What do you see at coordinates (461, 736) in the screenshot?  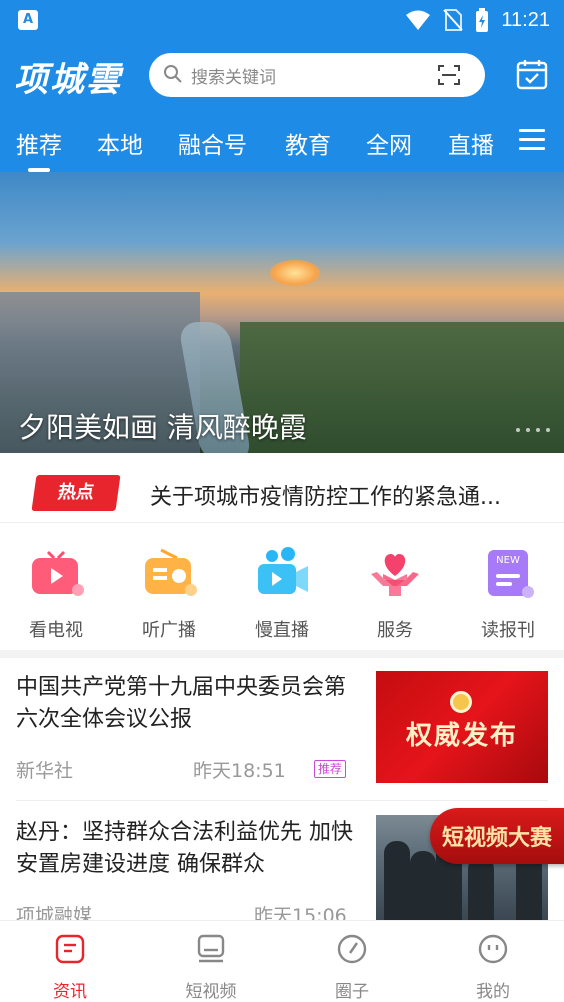 I see `thumbnail-text: 权威发布` at bounding box center [461, 736].